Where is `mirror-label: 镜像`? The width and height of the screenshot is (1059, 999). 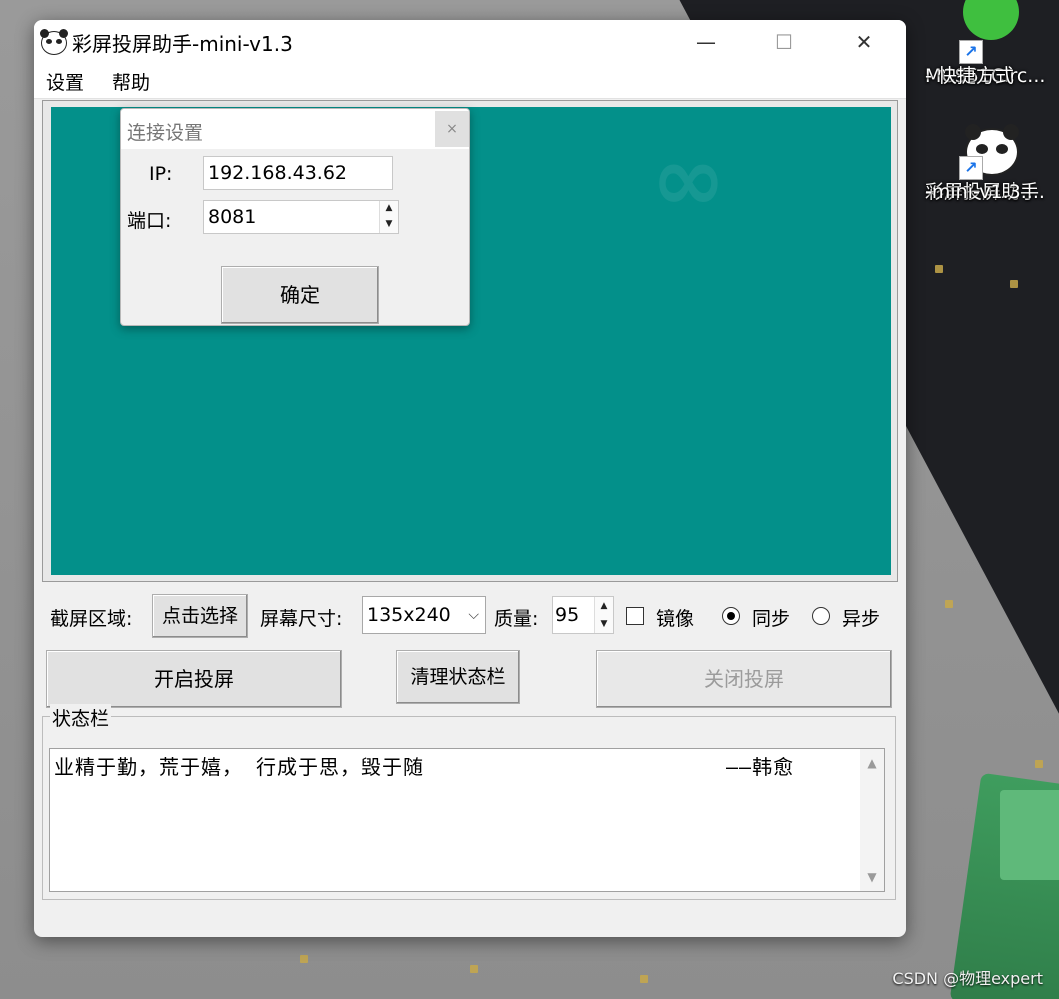
mirror-label: 镜像 is located at coordinates (675, 619).